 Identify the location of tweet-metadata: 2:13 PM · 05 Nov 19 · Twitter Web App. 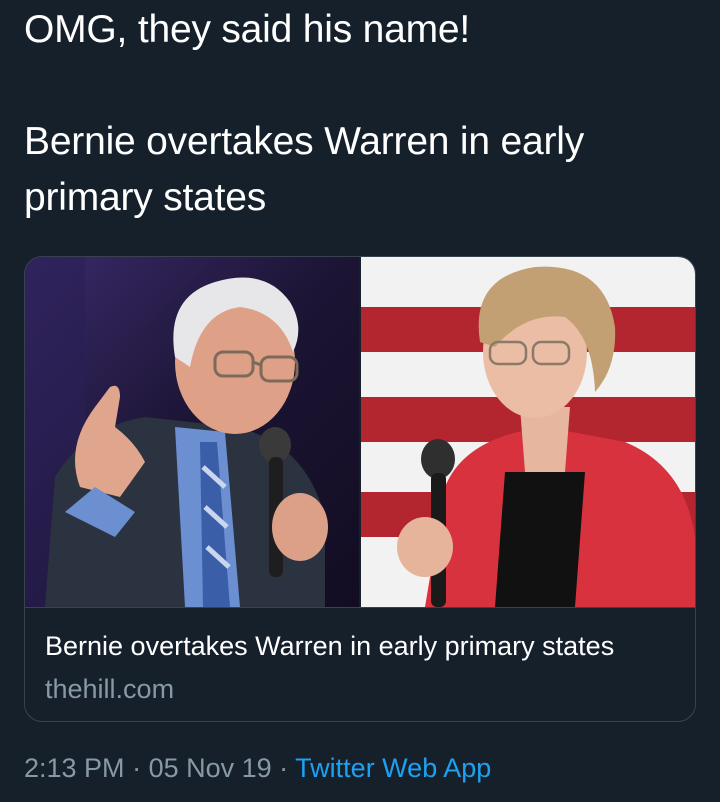
(257, 768).